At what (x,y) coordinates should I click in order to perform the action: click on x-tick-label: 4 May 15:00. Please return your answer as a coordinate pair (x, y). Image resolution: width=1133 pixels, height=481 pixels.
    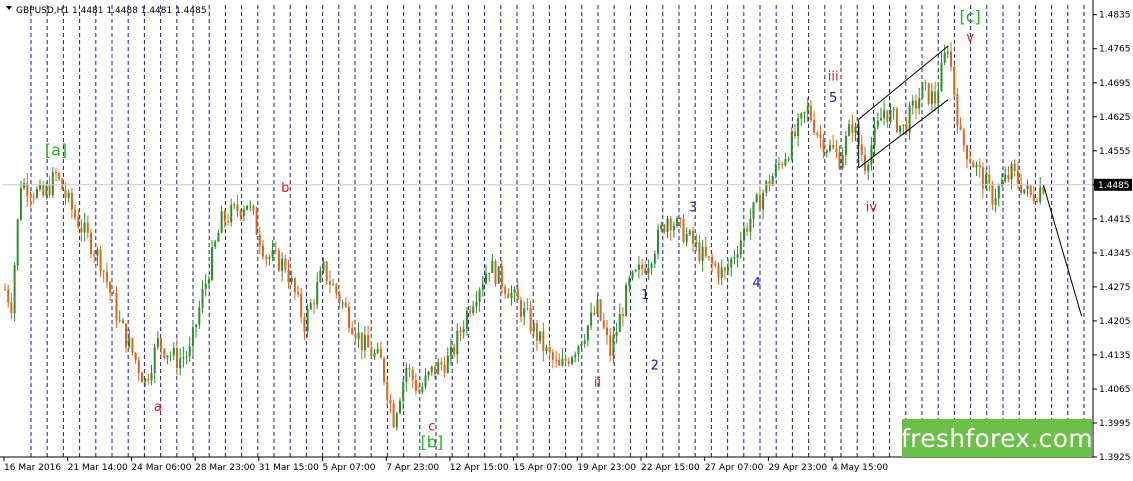
    Looking at the image, I should click on (860, 468).